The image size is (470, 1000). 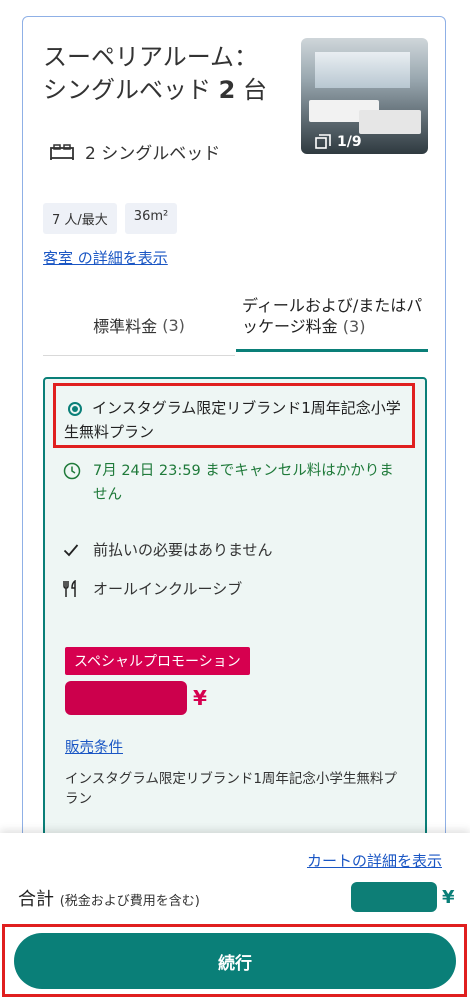 What do you see at coordinates (127, 90) in the screenshot?
I see `room-title-line2: シングルベッド` at bounding box center [127, 90].